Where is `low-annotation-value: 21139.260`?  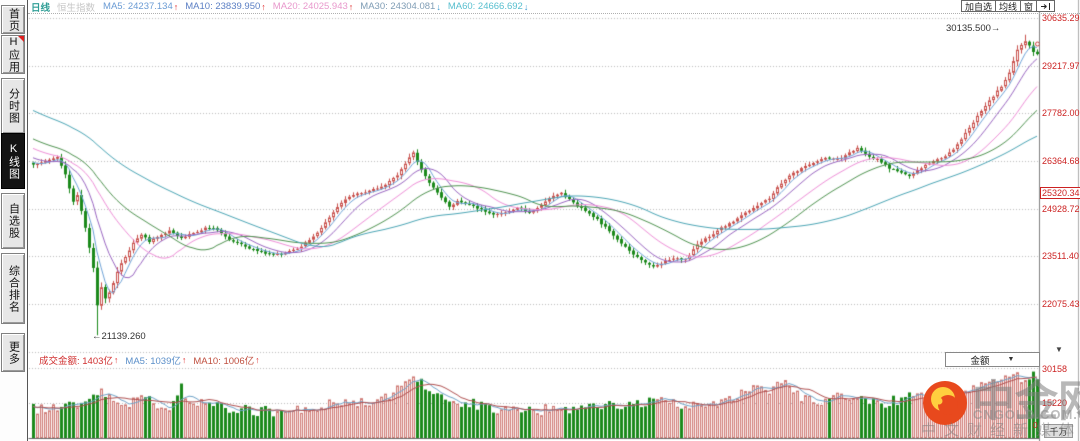
low-annotation-value: 21139.260 is located at coordinates (123, 336).